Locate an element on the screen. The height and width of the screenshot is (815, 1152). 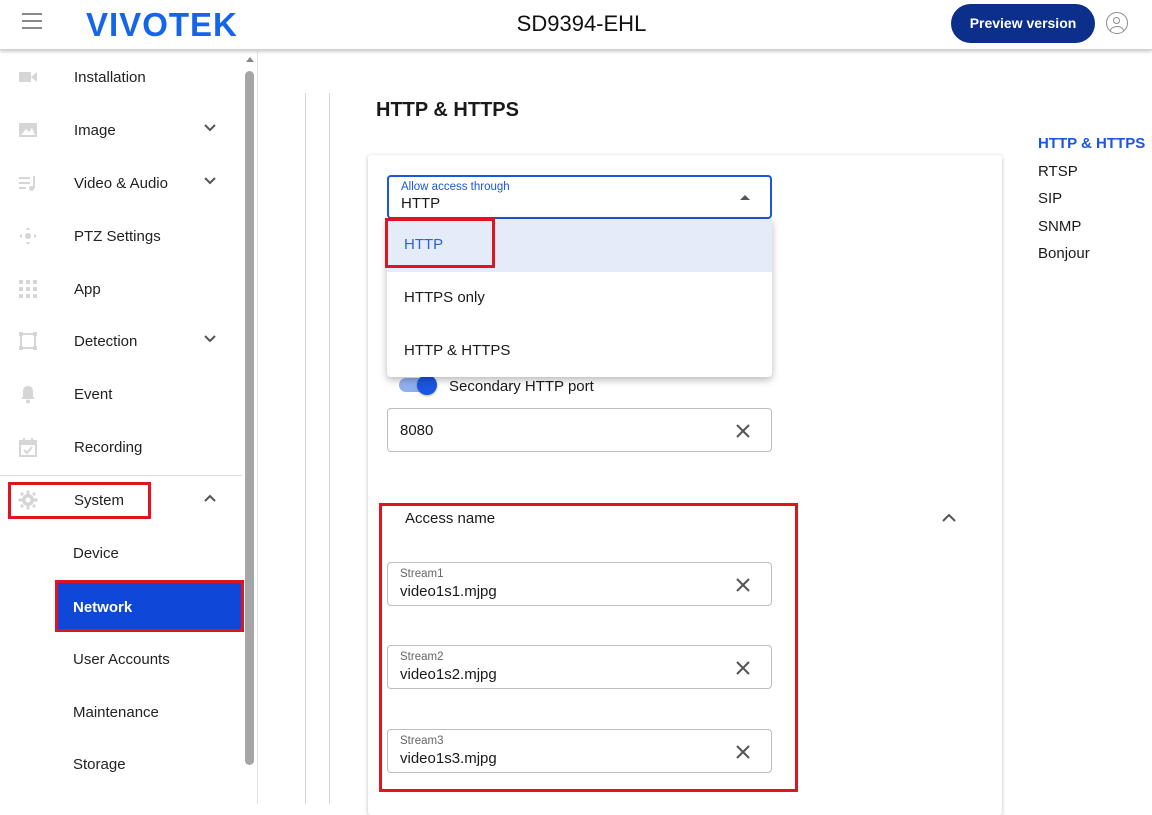
field-label: Stream1 is located at coordinates (422, 574).